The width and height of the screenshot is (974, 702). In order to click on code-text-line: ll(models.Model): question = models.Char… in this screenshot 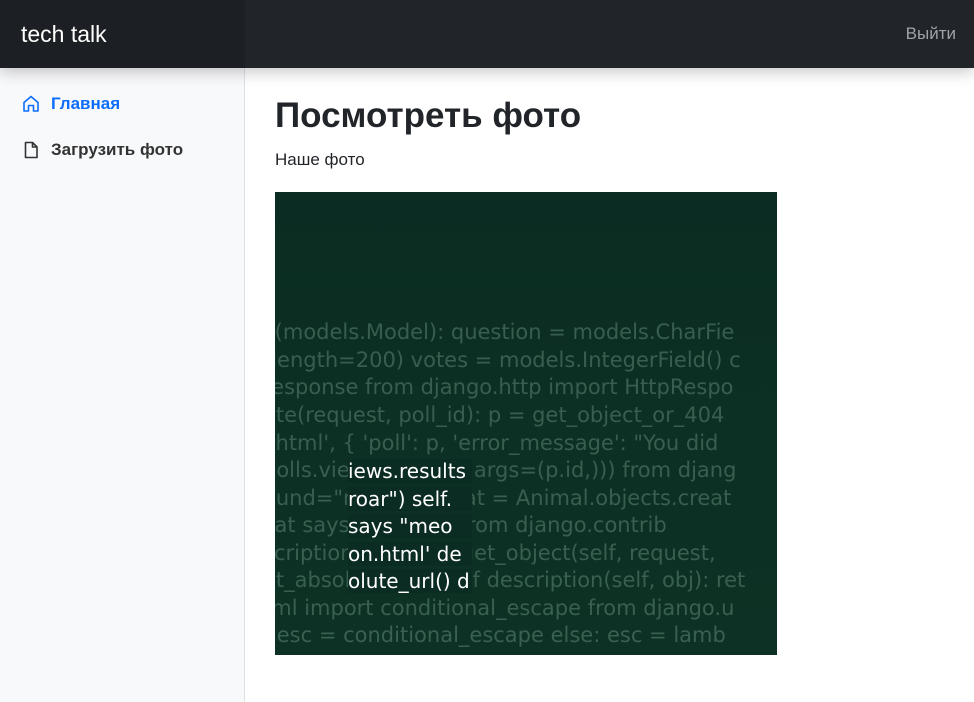, I will do `click(505, 332)`.